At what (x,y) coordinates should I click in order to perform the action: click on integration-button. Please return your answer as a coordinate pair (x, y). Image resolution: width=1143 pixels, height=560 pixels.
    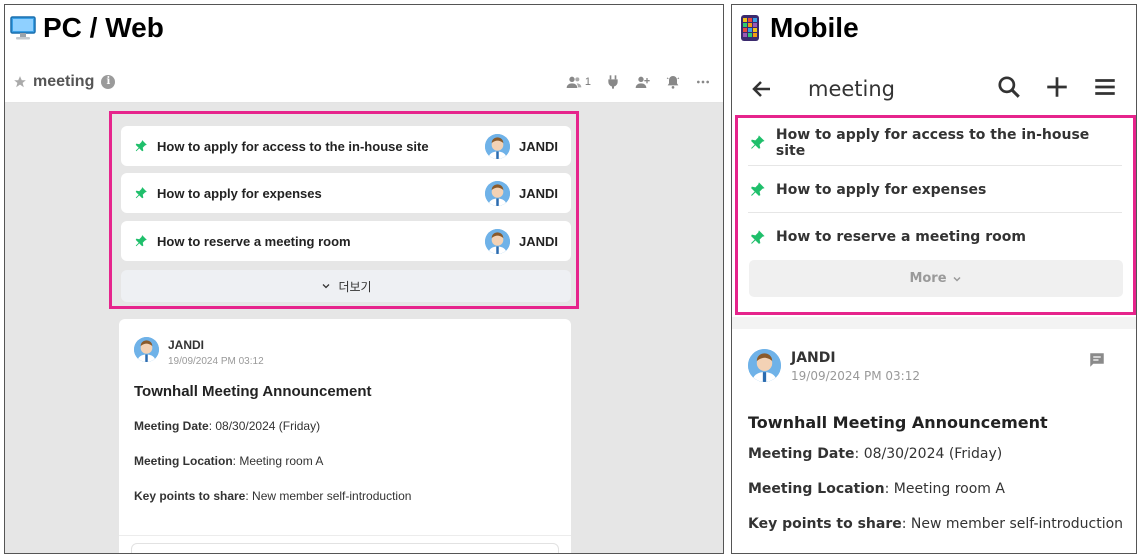
    Looking at the image, I should click on (613, 82).